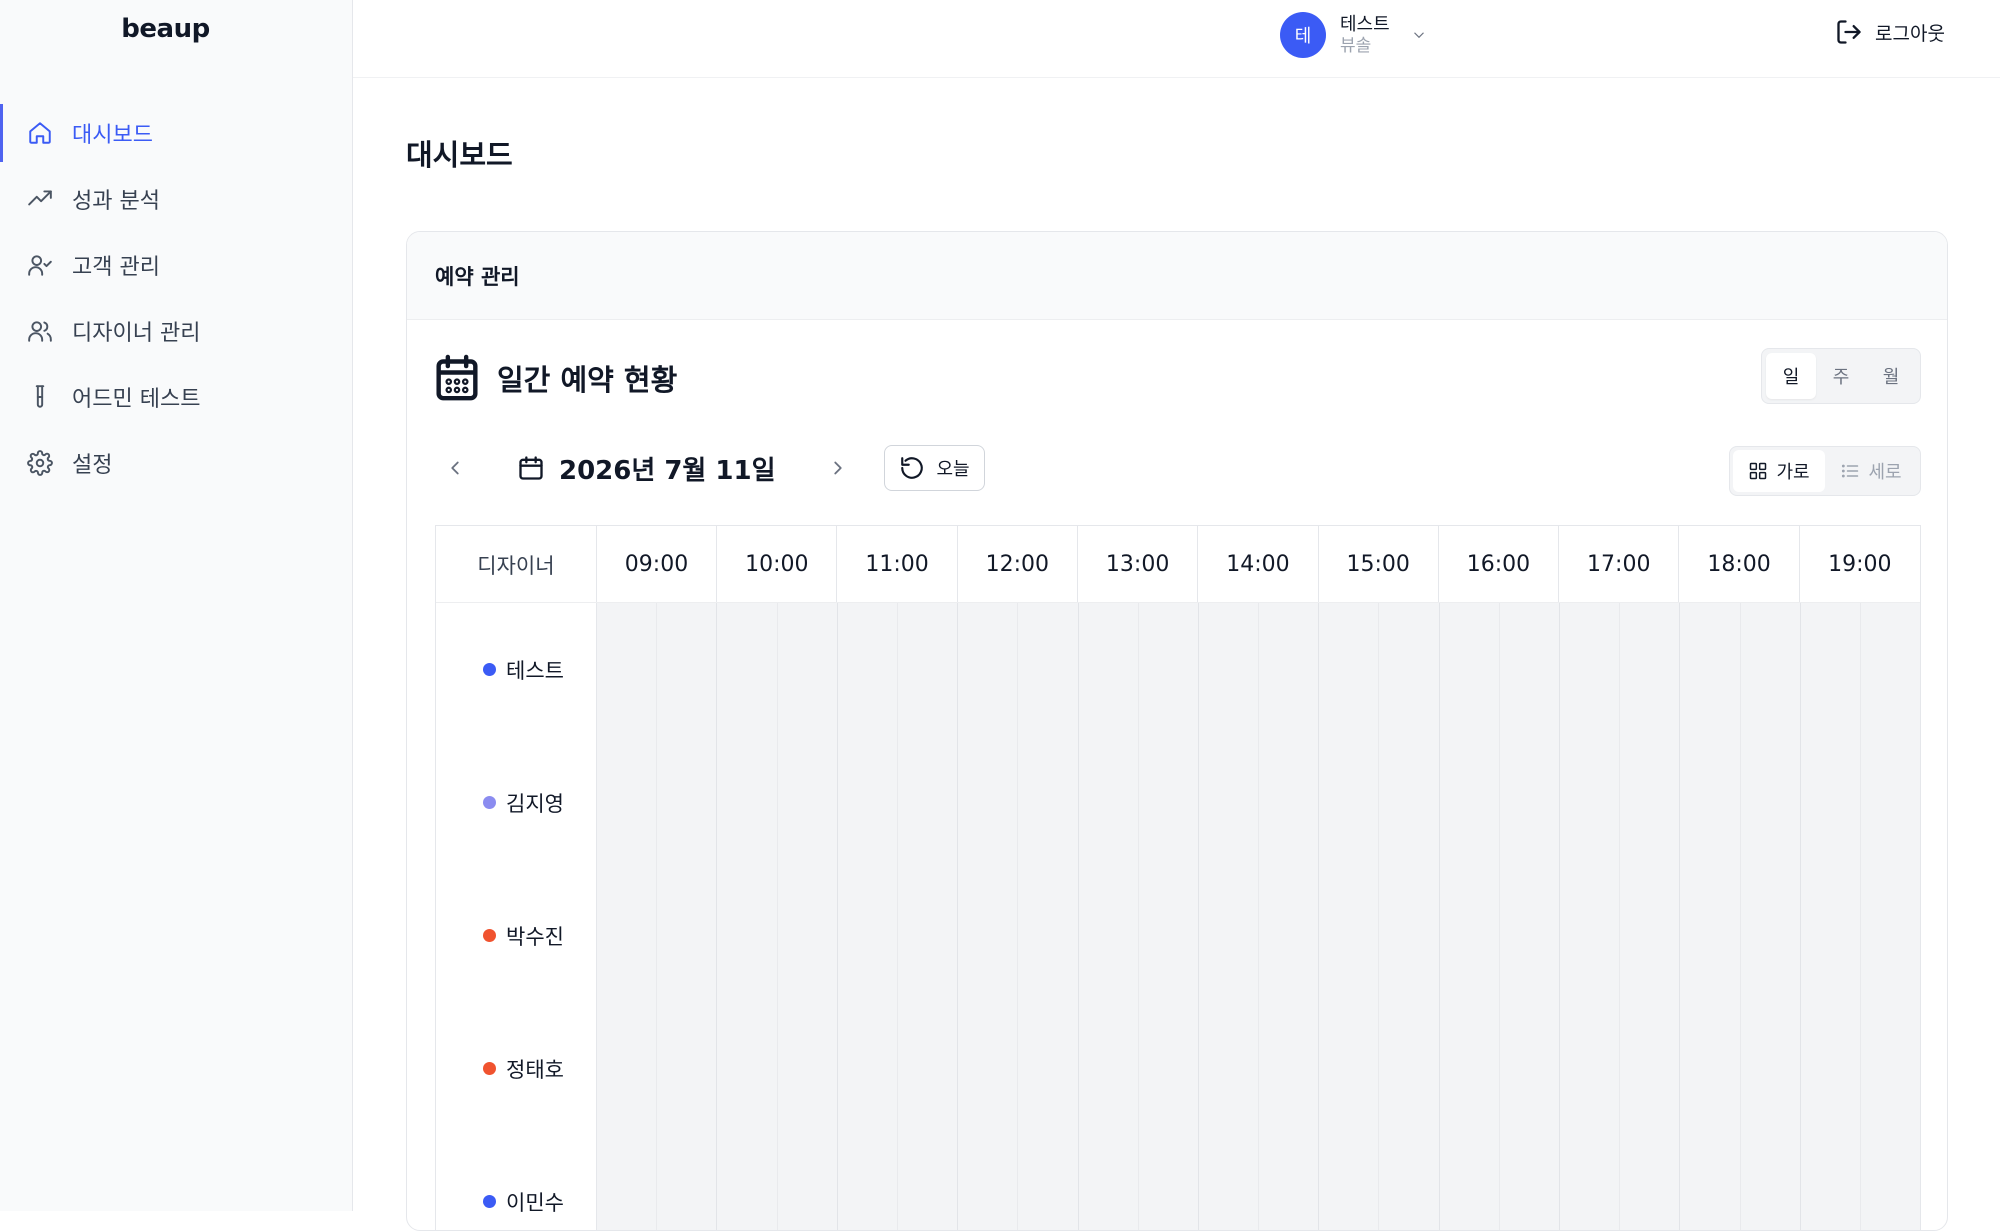 The height and width of the screenshot is (1231, 2000). What do you see at coordinates (1739, 564) in the screenshot?
I see `hour-header: 18:00` at bounding box center [1739, 564].